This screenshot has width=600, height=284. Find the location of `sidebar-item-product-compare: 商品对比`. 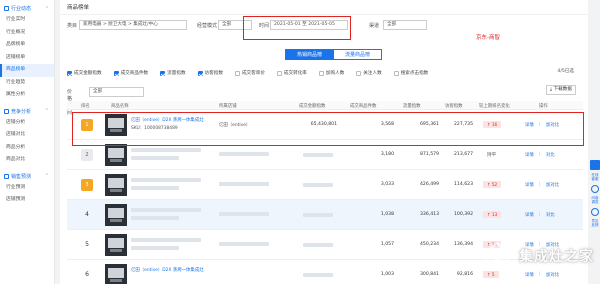

sidebar-item-product-compare: 商品对比 is located at coordinates (27, 160).